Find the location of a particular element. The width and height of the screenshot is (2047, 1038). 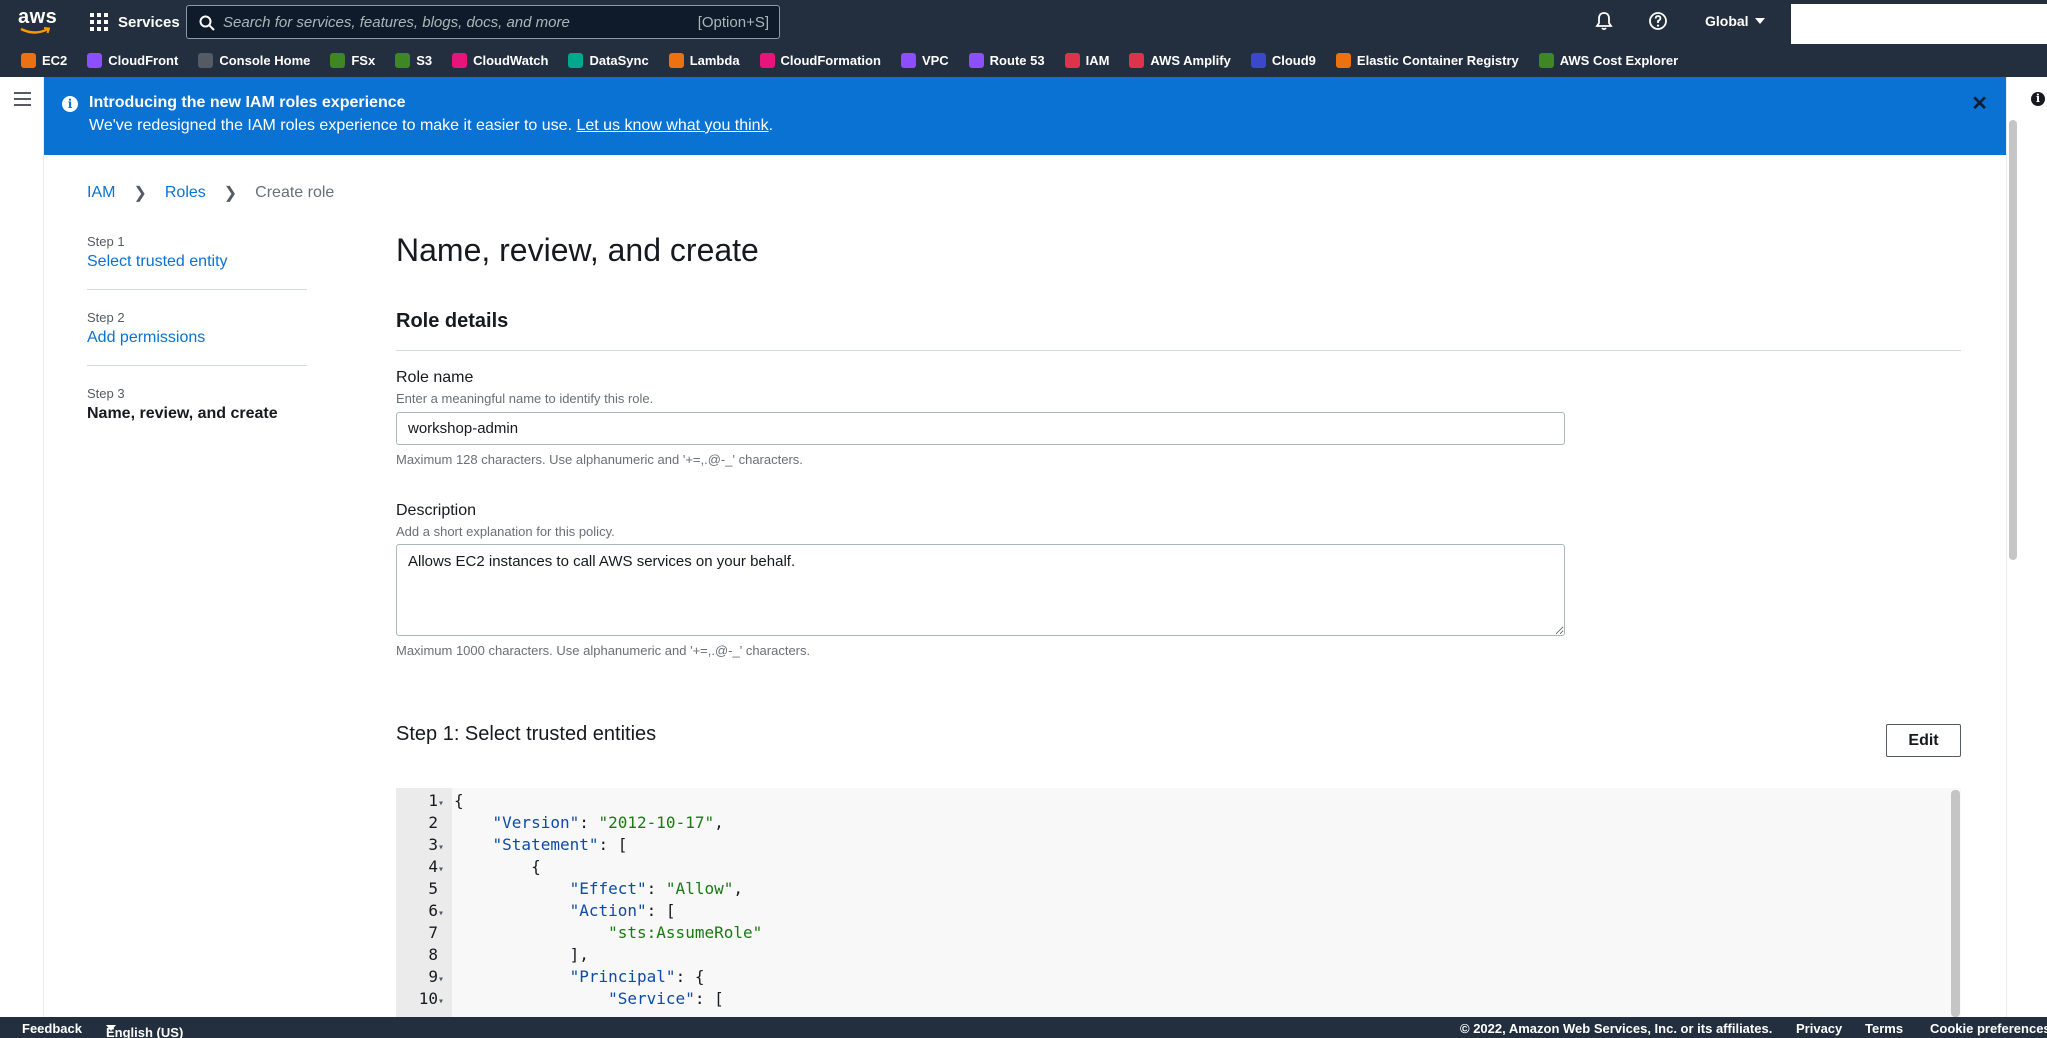

favorite-label: Elastic Container Registry is located at coordinates (1437, 60).